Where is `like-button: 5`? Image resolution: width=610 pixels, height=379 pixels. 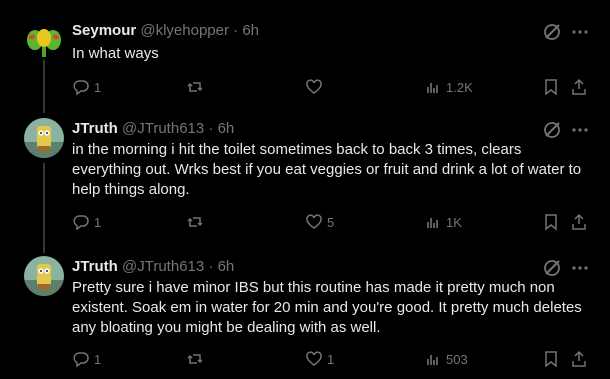 like-button: 5 is located at coordinates (319, 222).